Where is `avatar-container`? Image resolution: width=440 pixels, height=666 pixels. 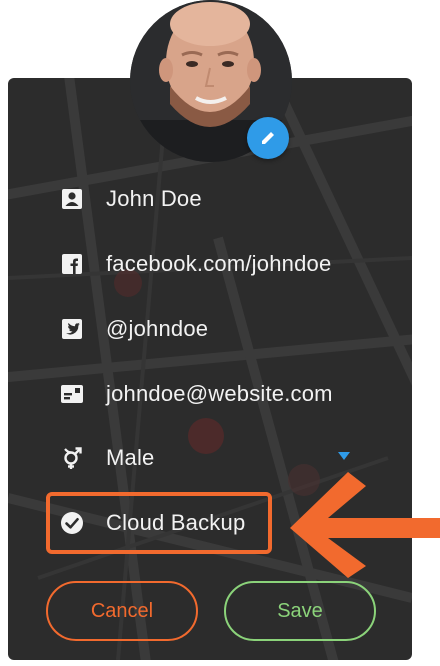 avatar-container is located at coordinates (211, 81).